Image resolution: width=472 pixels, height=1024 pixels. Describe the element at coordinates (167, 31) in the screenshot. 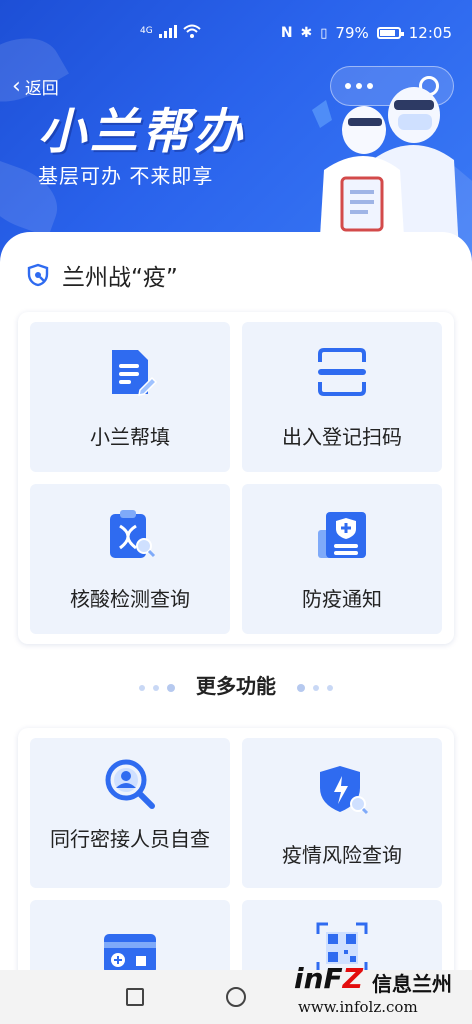

I see `signal-icon` at that location.